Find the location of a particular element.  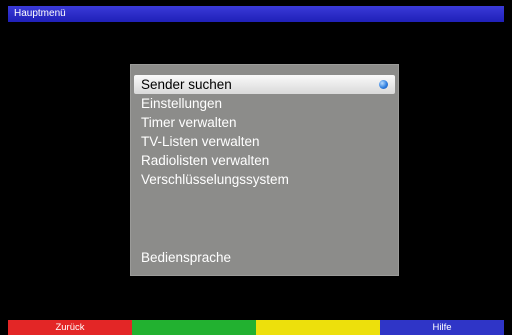

menu-item-verschluesselungssystem: Verschlüsselungssystem is located at coordinates (264, 179).